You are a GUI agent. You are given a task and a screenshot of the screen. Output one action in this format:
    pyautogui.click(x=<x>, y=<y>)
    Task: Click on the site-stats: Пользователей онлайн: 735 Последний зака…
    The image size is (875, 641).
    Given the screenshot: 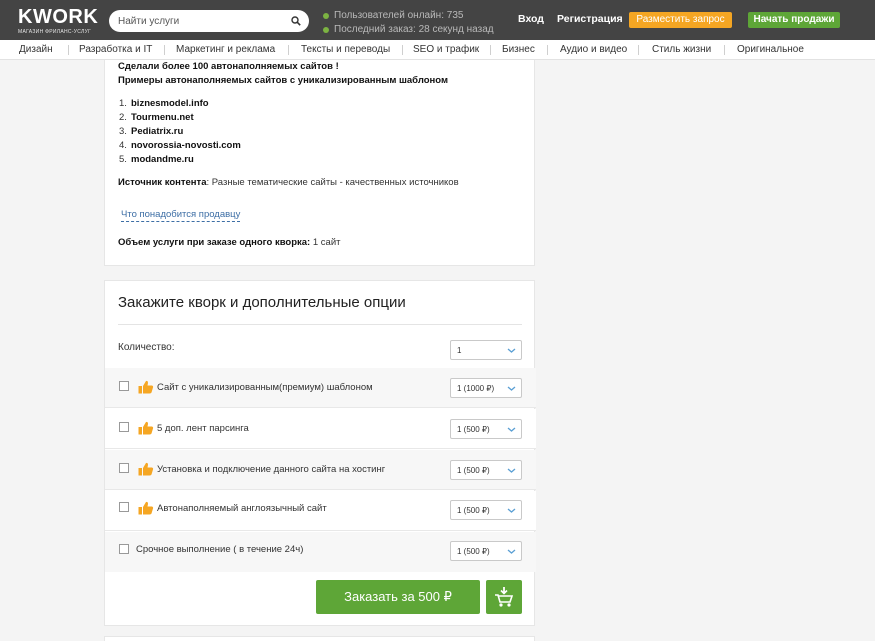 What is the action you would take?
    pyautogui.click(x=408, y=23)
    